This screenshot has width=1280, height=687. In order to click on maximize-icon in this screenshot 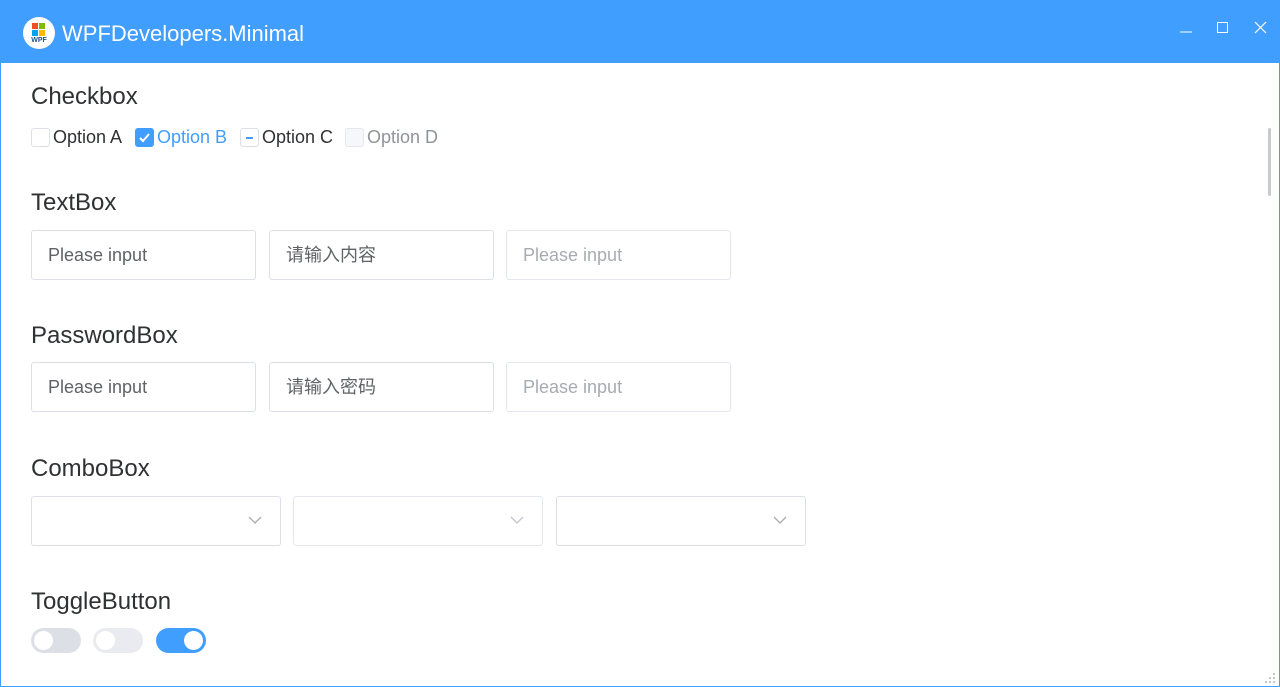, I will do `click(1222, 27)`.